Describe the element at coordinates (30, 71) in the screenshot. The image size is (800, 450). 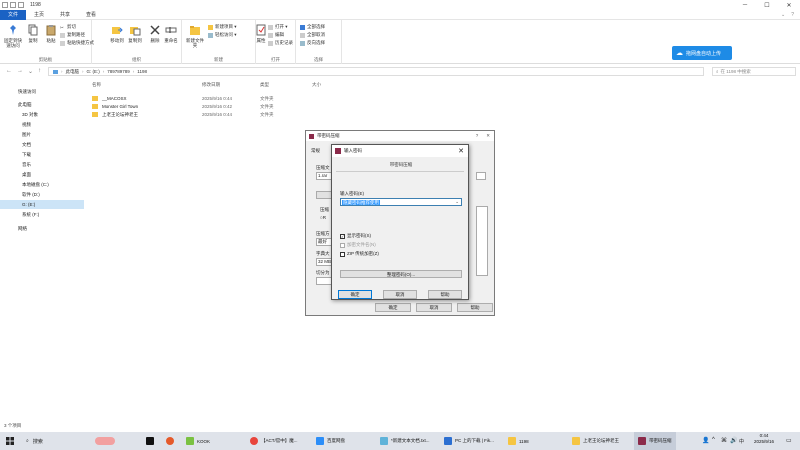
I see `recent-dropdown-icon: ⌄` at that location.